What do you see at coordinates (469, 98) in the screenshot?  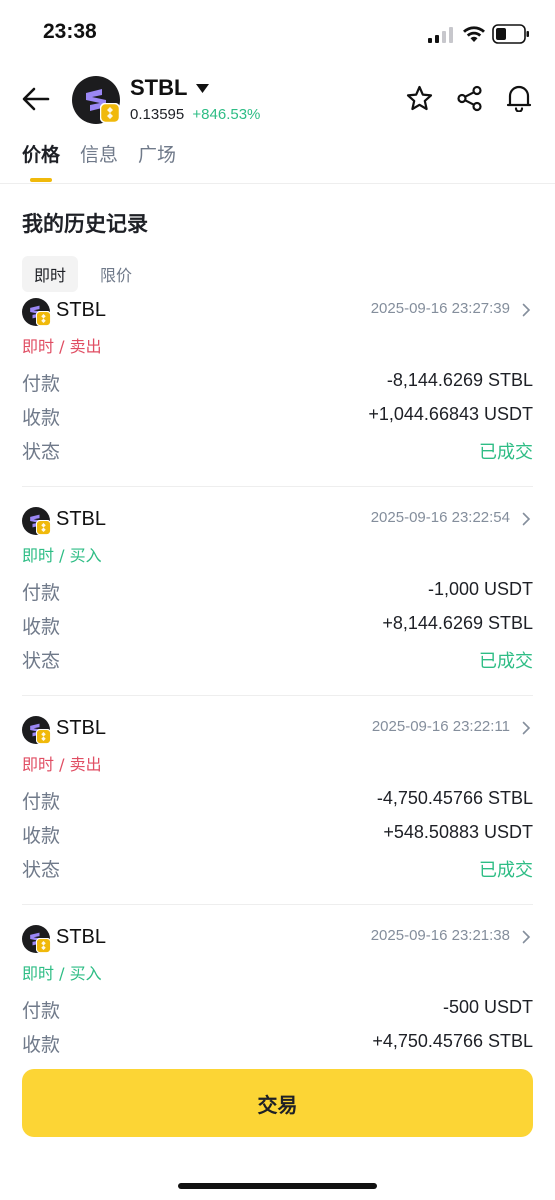 I see `share-icon` at bounding box center [469, 98].